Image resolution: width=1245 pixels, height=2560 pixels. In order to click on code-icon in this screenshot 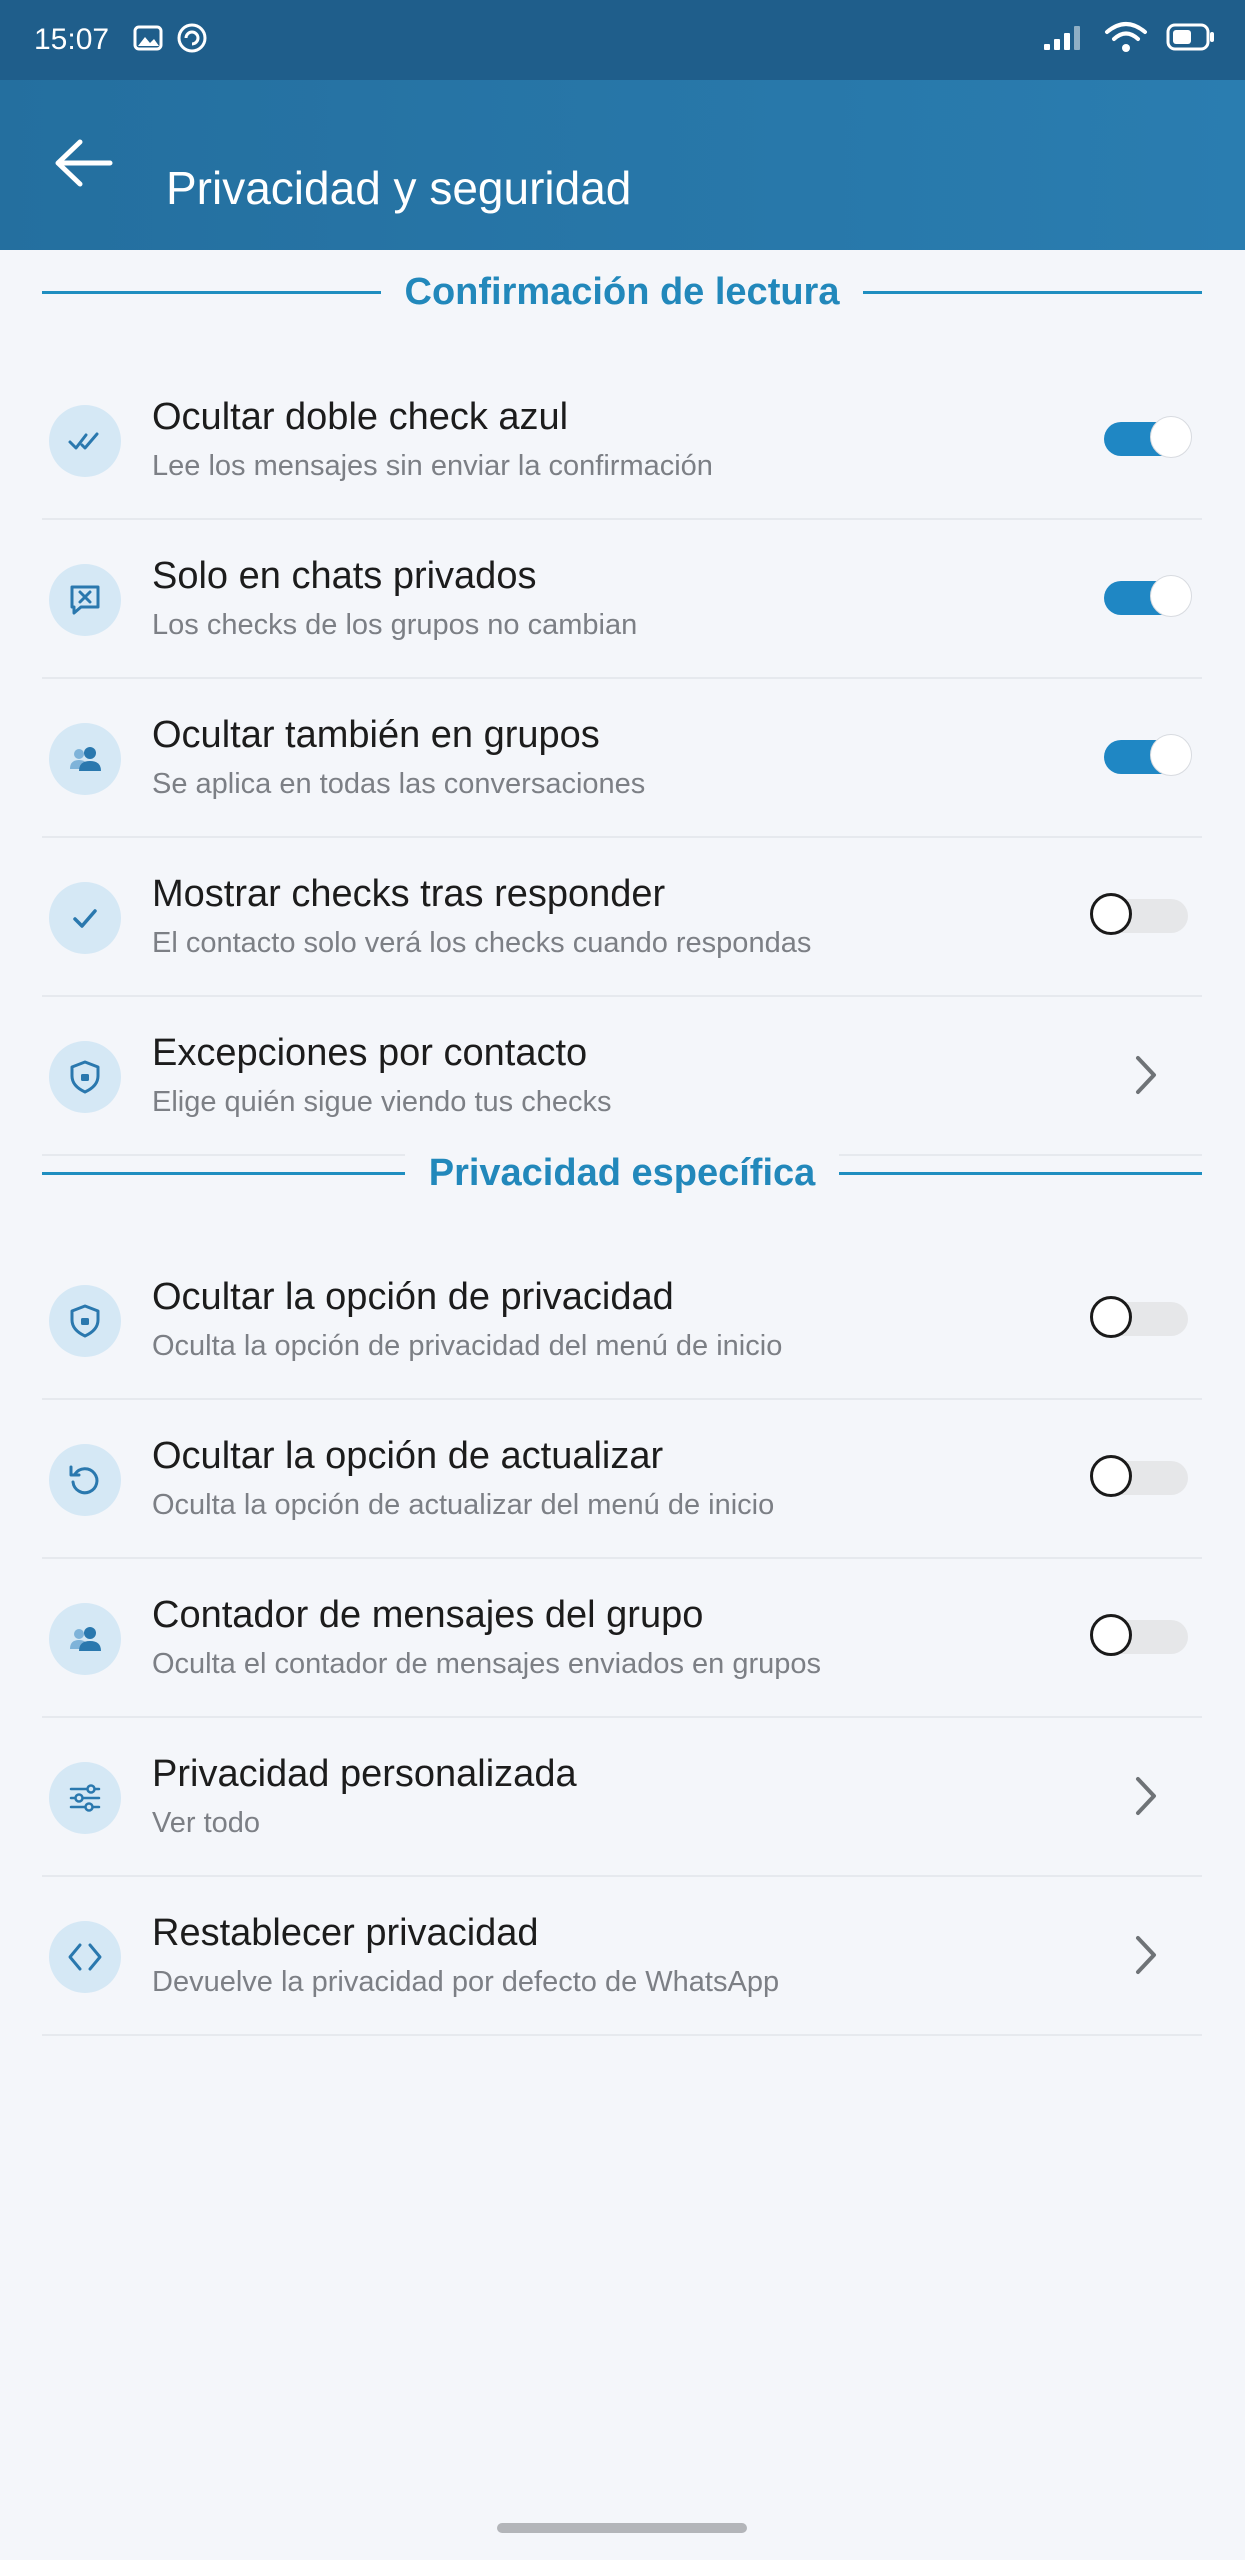, I will do `click(85, 1957)`.